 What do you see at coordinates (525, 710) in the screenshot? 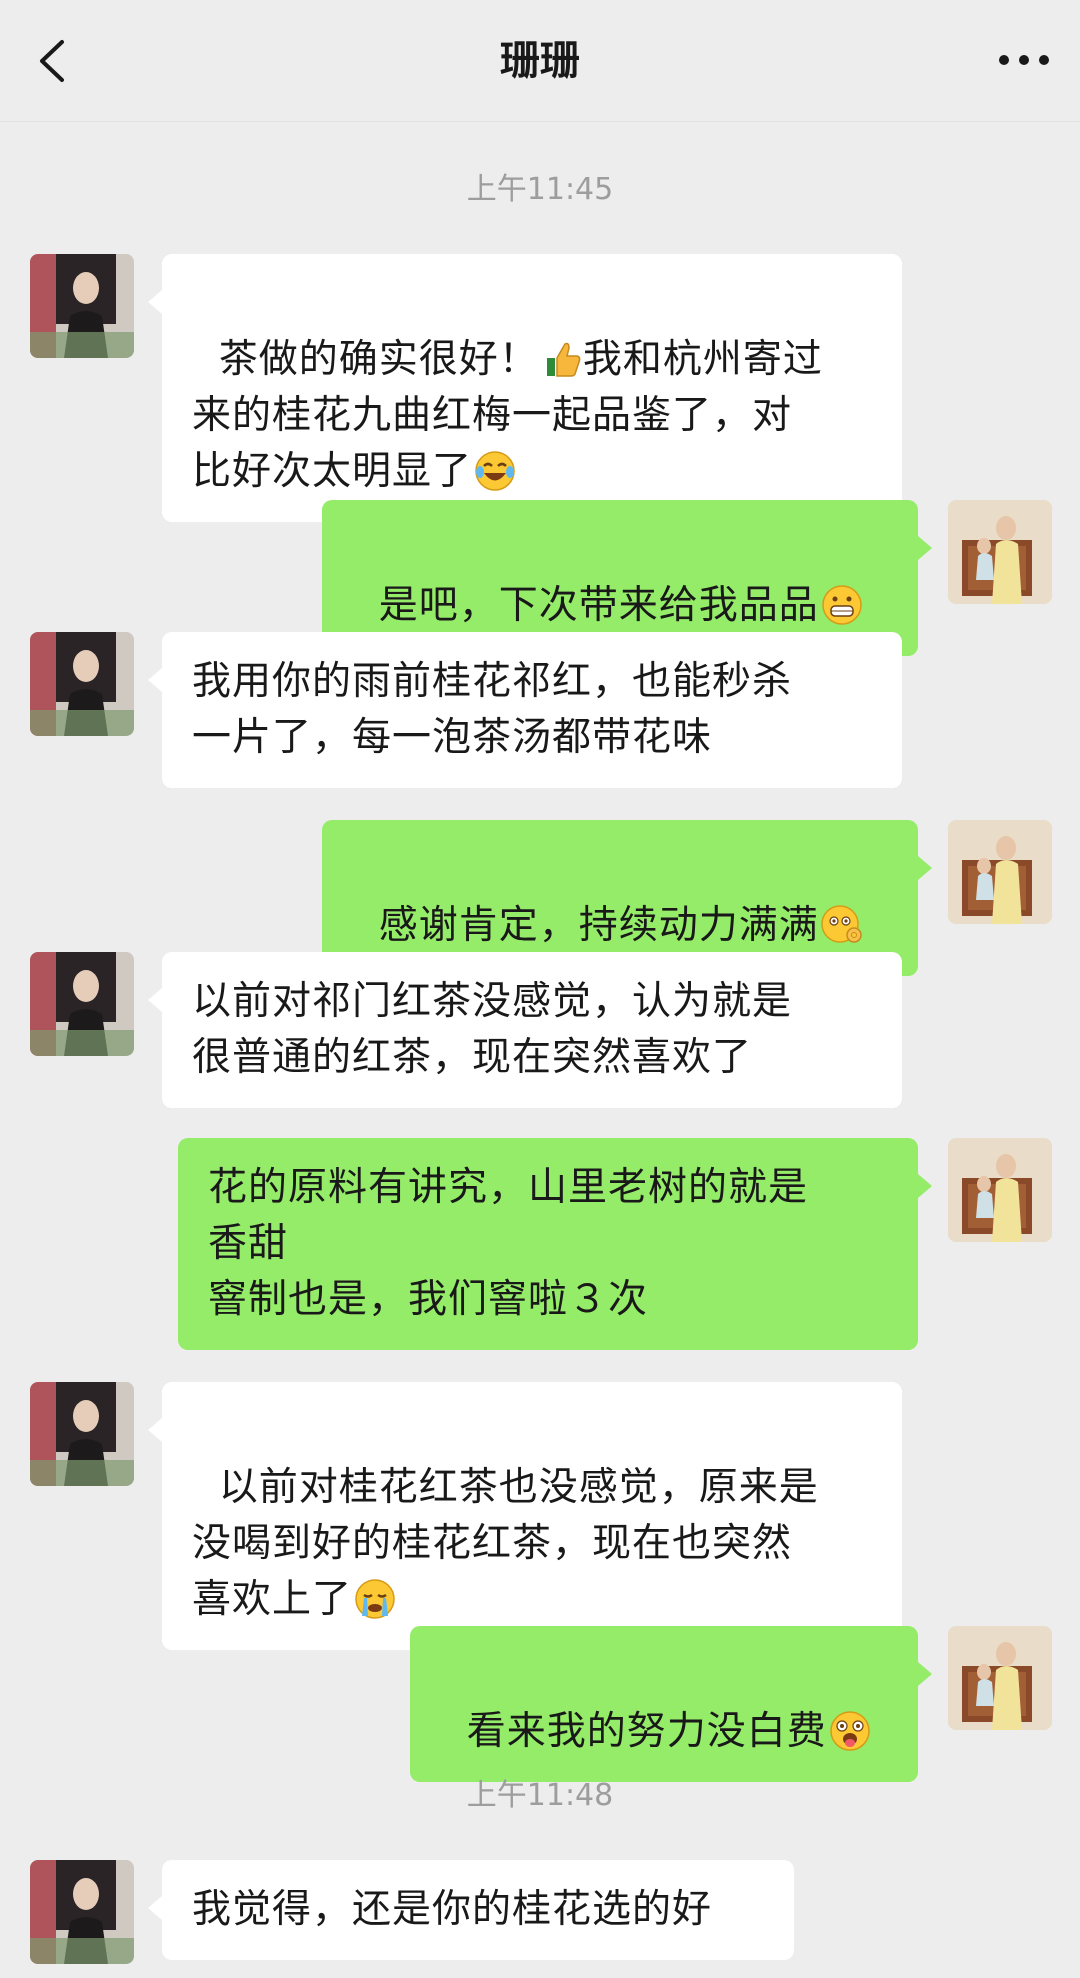
I see `message-bubble: 我用你的雨前桂花祁红，也能秒杀 一片了，每一泡茶汤都带花味` at bounding box center [525, 710].